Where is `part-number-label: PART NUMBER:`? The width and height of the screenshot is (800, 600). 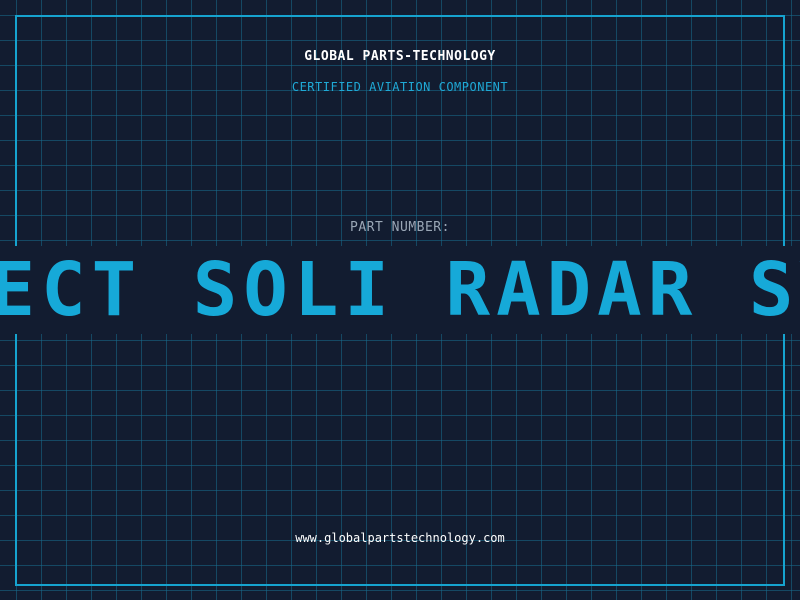
part-number-label: PART NUMBER: is located at coordinates (400, 227).